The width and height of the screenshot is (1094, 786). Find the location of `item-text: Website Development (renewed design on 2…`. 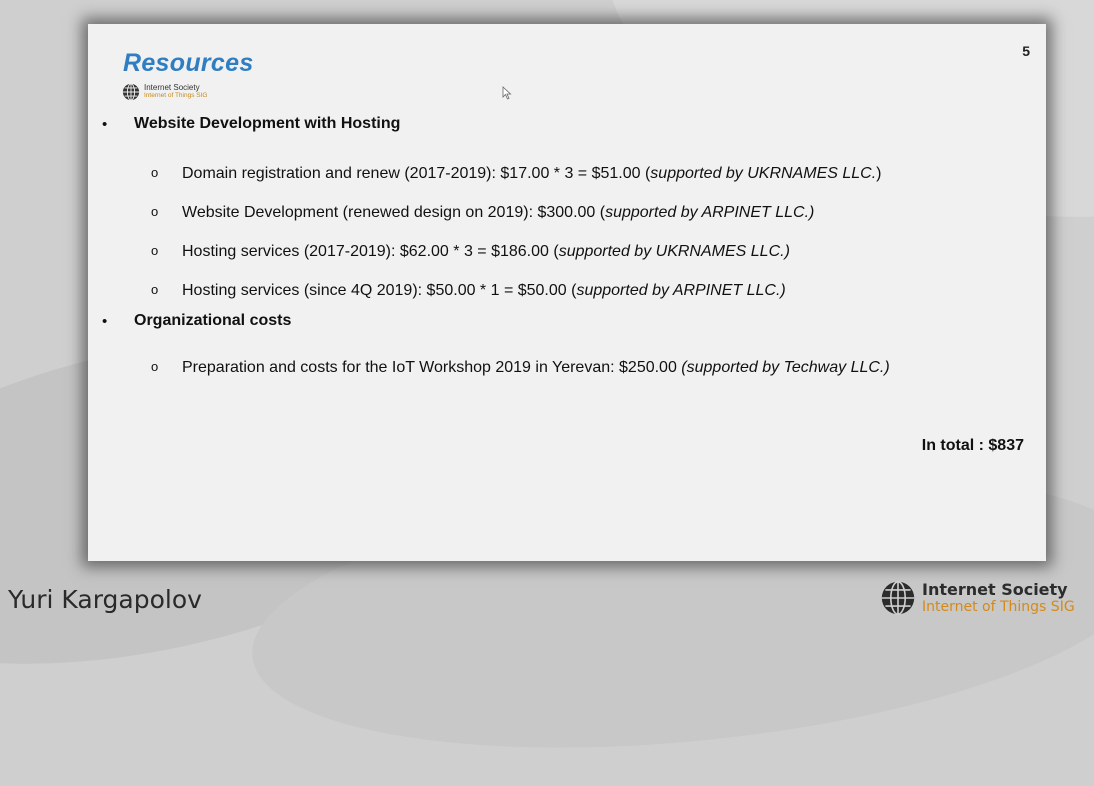

item-text: Website Development (renewed design on 2… is located at coordinates (394, 212).